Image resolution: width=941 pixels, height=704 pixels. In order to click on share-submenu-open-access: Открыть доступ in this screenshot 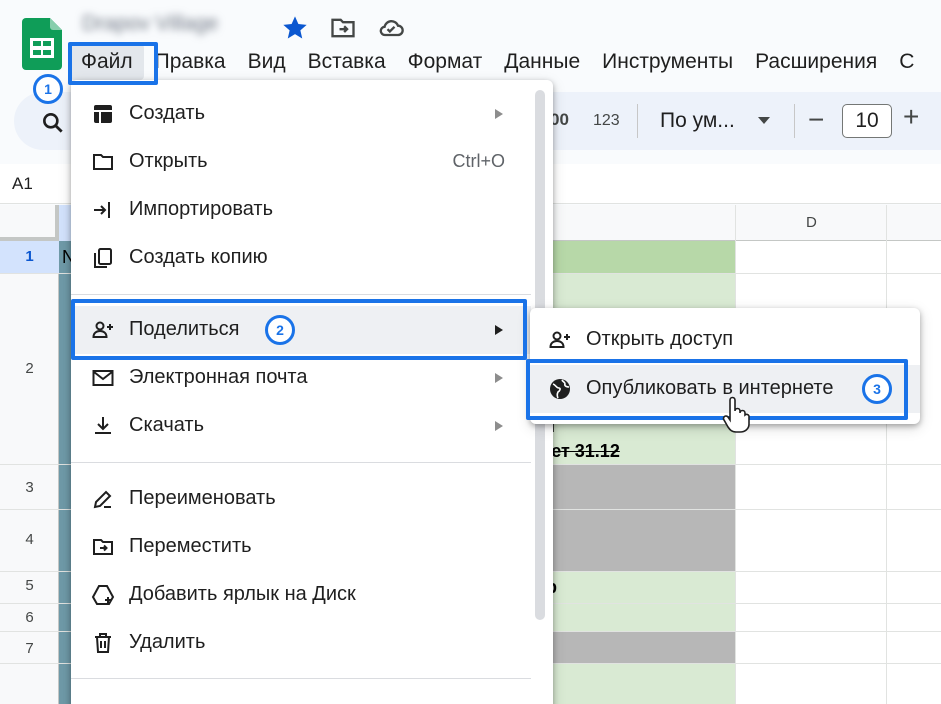, I will do `click(725, 340)`.